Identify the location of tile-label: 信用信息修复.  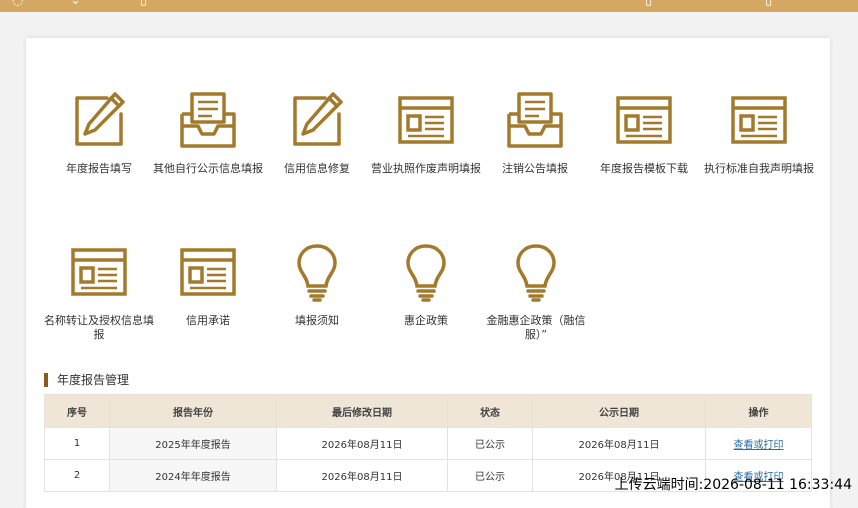
(317, 168).